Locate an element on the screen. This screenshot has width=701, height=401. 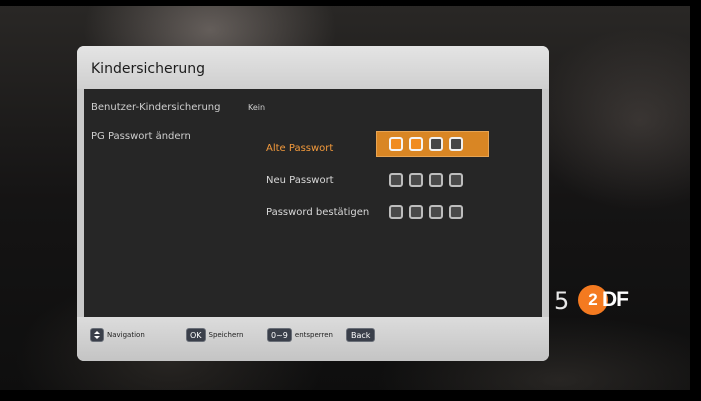
hint-save: OK Speichern is located at coordinates (214, 335).